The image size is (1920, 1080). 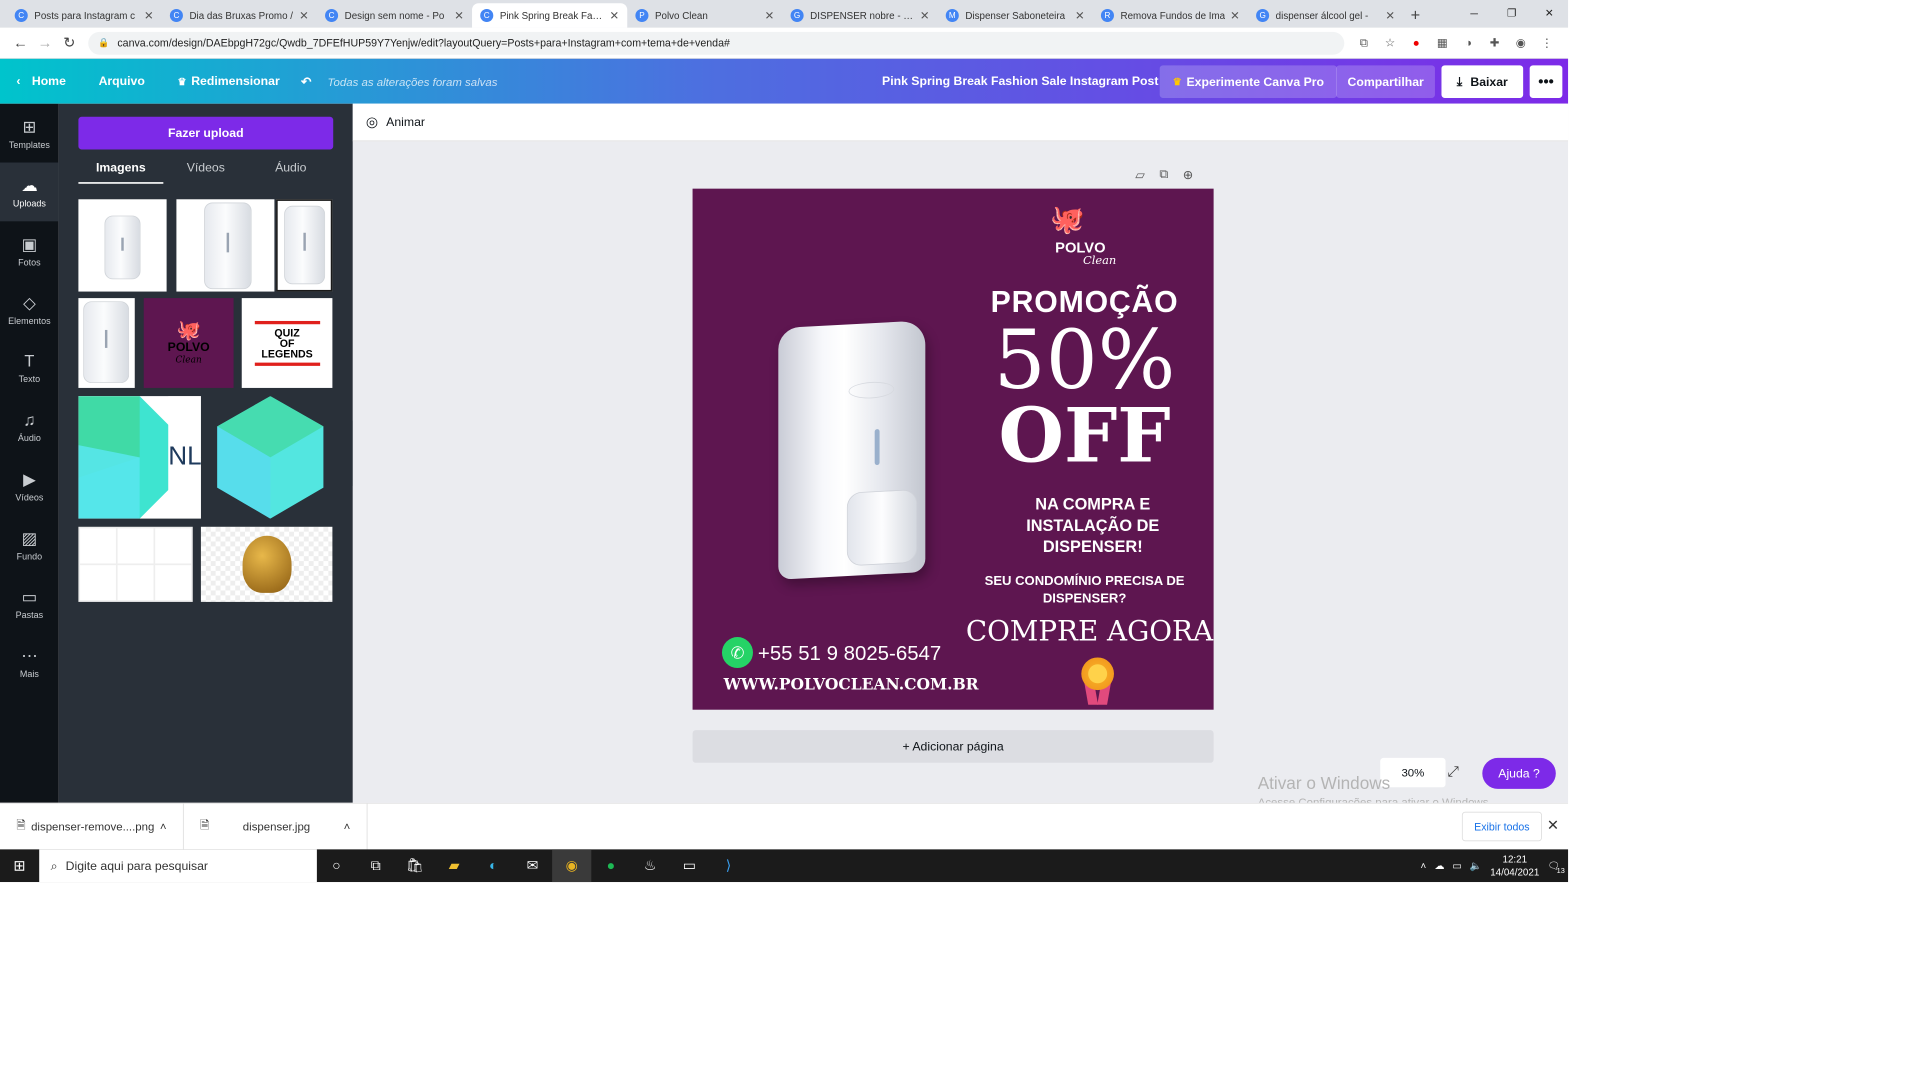 What do you see at coordinates (1519, 773) in the screenshot?
I see `help-button: Ajuda ?` at bounding box center [1519, 773].